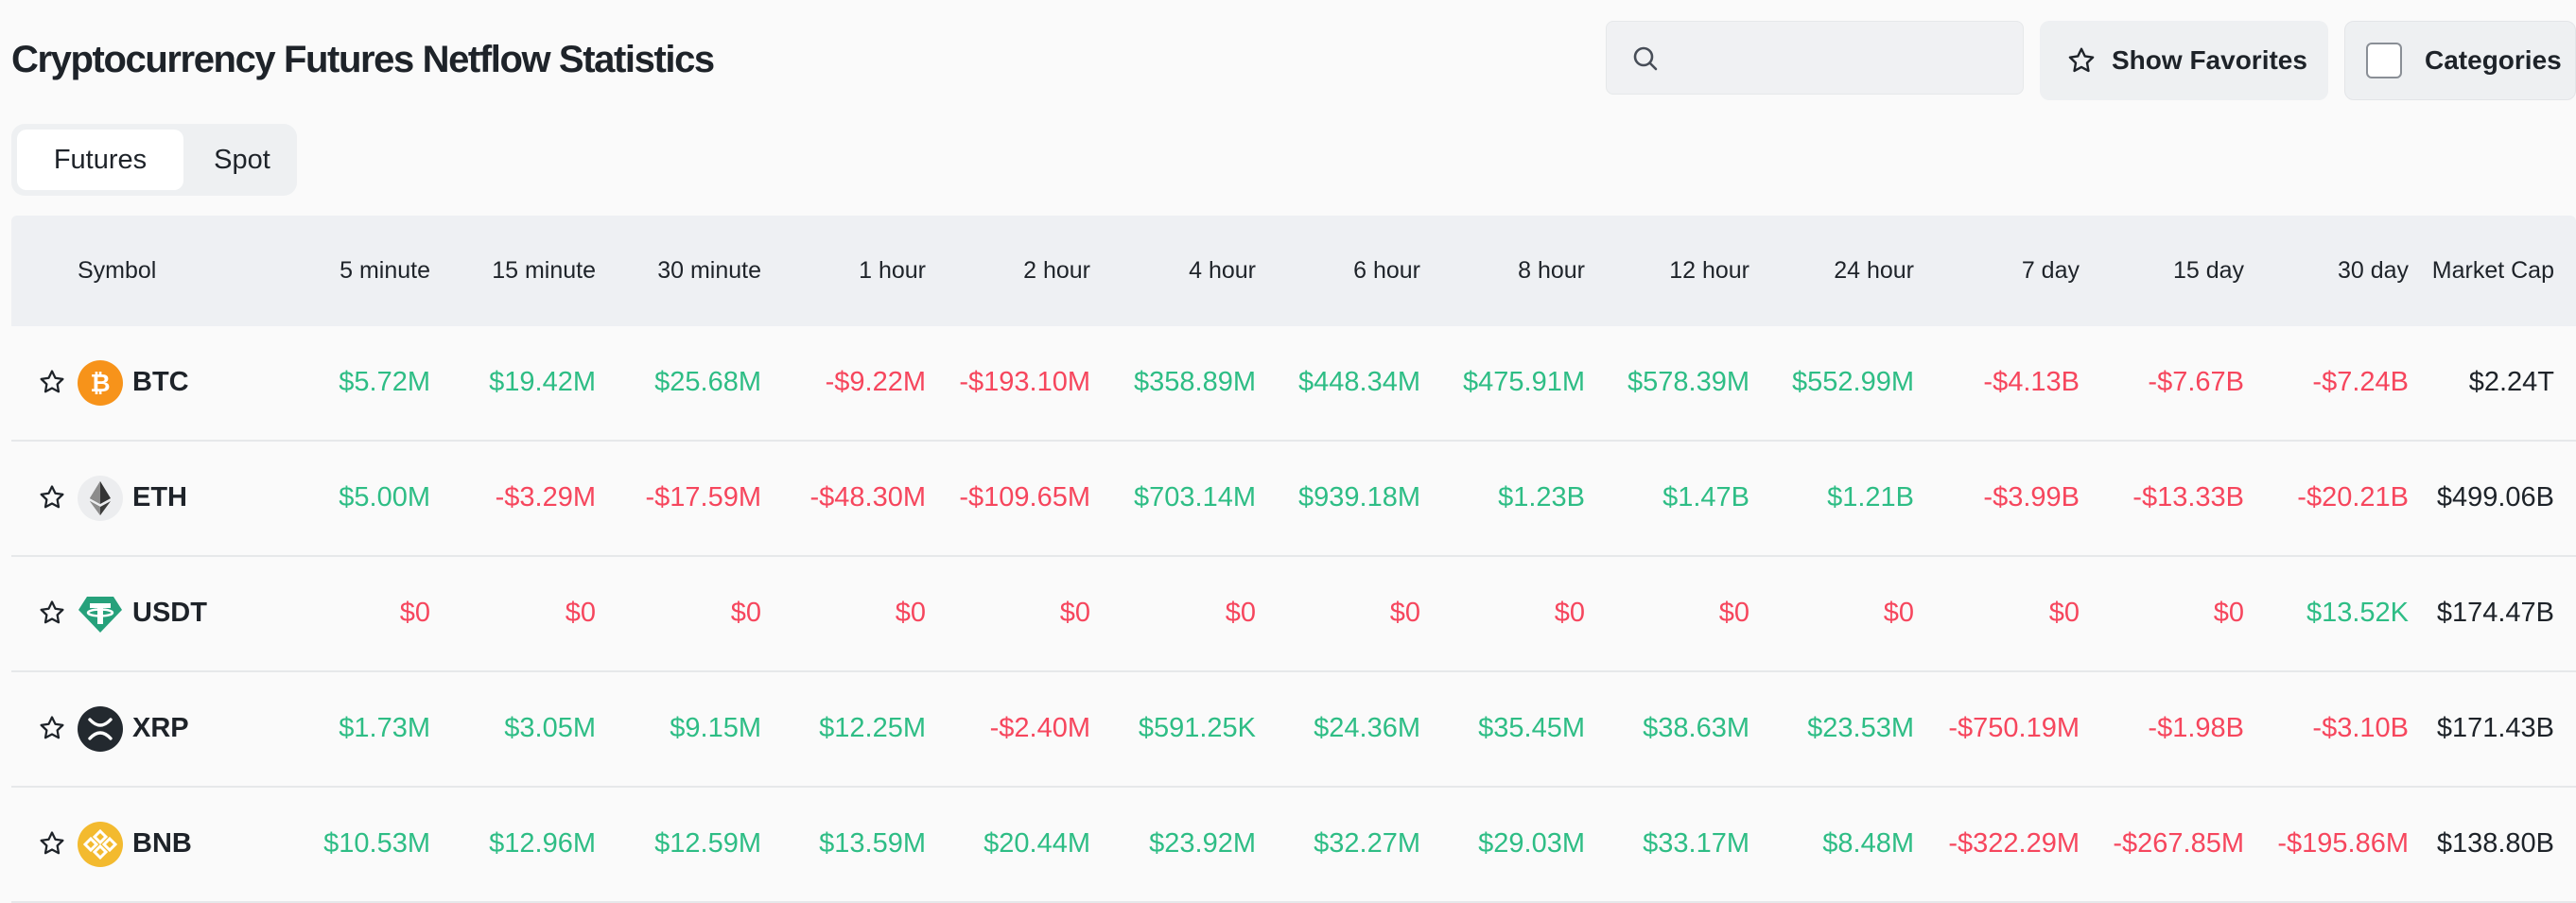 This screenshot has width=2576, height=903. I want to click on symbol-label: BNB, so click(162, 843).